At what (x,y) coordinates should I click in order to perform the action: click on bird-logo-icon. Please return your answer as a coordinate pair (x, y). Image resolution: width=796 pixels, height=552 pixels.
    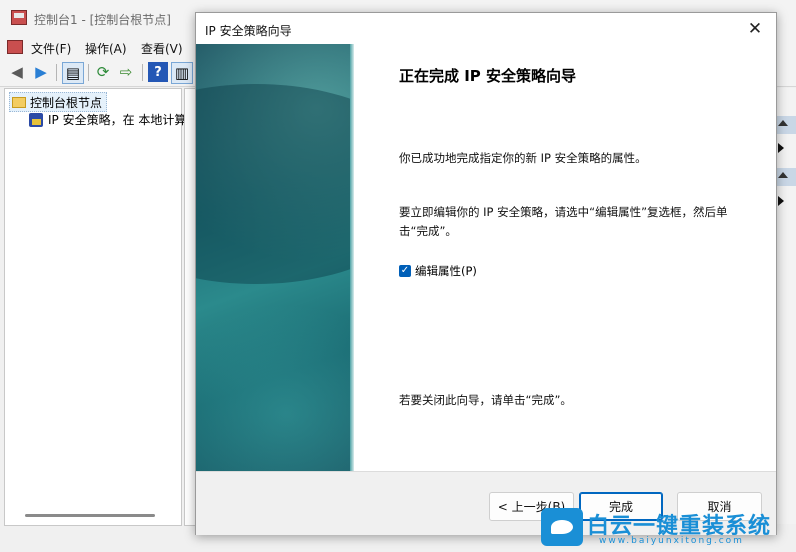
    Looking at the image, I should click on (562, 527).